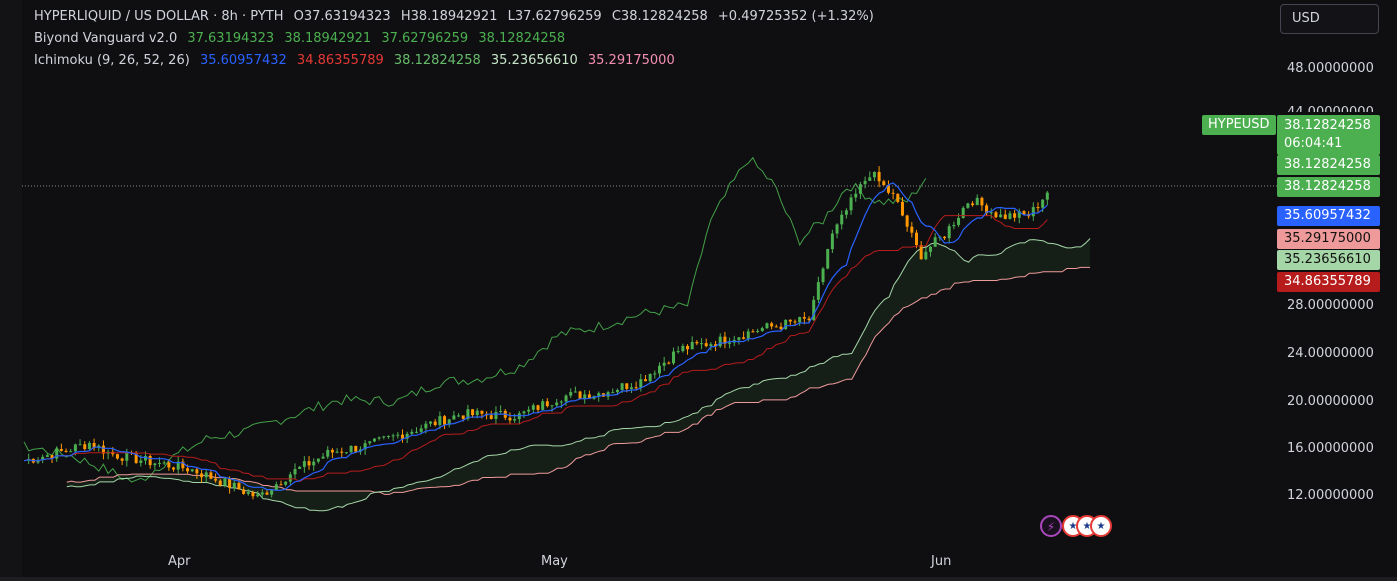  What do you see at coordinates (698, 579) in the screenshot?
I see `bottom-edge` at bounding box center [698, 579].